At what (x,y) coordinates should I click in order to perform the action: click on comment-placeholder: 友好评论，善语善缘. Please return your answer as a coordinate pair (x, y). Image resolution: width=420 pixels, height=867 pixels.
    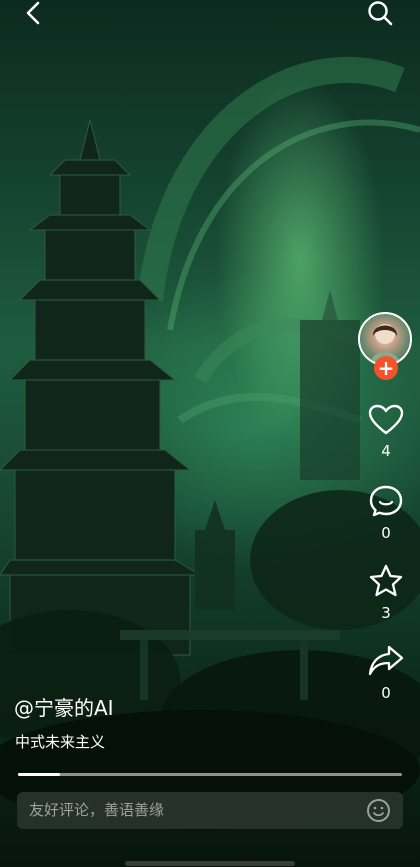
    Looking at the image, I should click on (97, 810).